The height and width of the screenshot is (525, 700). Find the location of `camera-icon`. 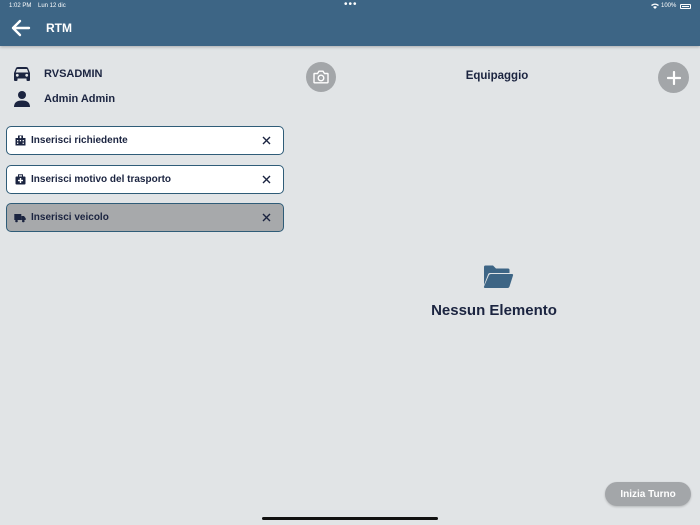

camera-icon is located at coordinates (321, 77).